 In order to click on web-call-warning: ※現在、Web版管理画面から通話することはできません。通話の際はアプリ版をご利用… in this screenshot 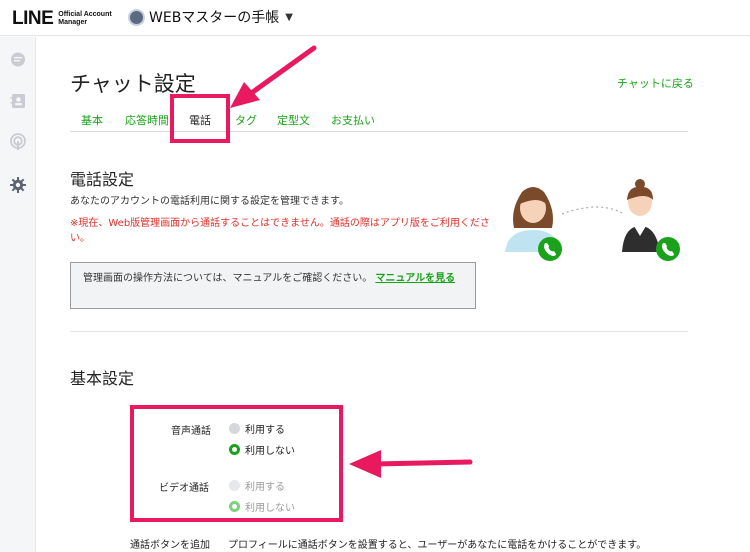, I will do `click(280, 231)`.